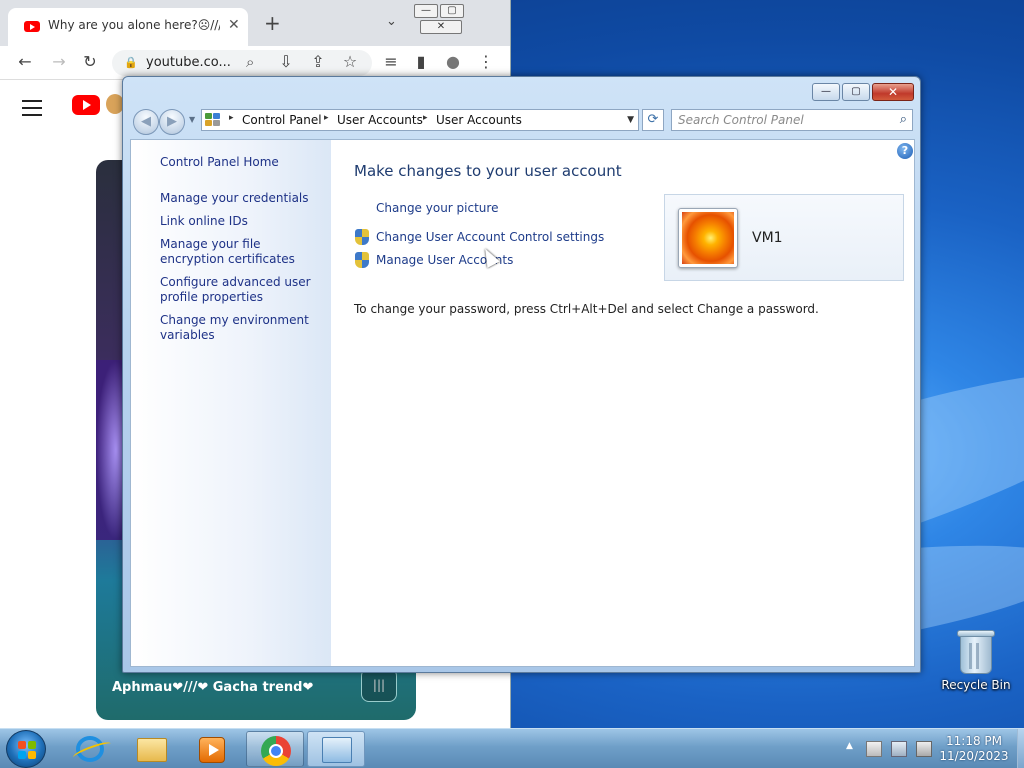 Image resolution: width=1024 pixels, height=768 pixels. Describe the element at coordinates (453, 61) in the screenshot. I see `profile-icon: ●` at that location.